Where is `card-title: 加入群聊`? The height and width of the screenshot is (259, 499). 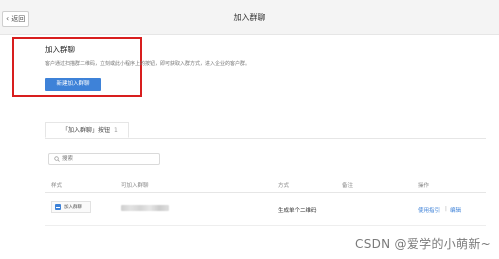
card-title: 加入群聊 is located at coordinates (60, 49).